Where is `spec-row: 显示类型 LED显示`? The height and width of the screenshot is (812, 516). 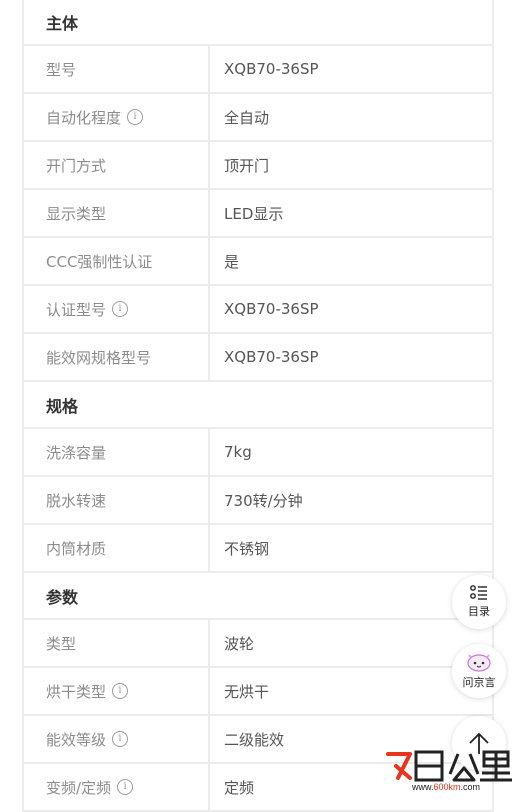
spec-row: 显示类型 LED显示 is located at coordinates (258, 214).